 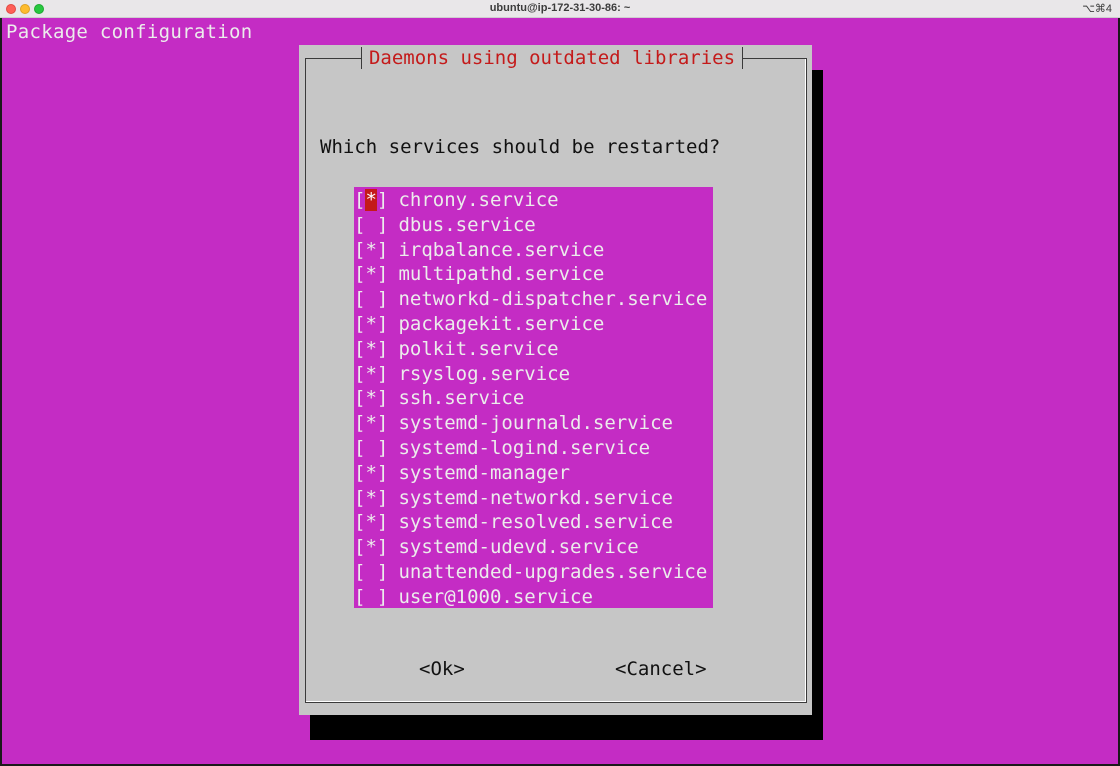 I want to click on frame-top-left, so click(x=333, y=58).